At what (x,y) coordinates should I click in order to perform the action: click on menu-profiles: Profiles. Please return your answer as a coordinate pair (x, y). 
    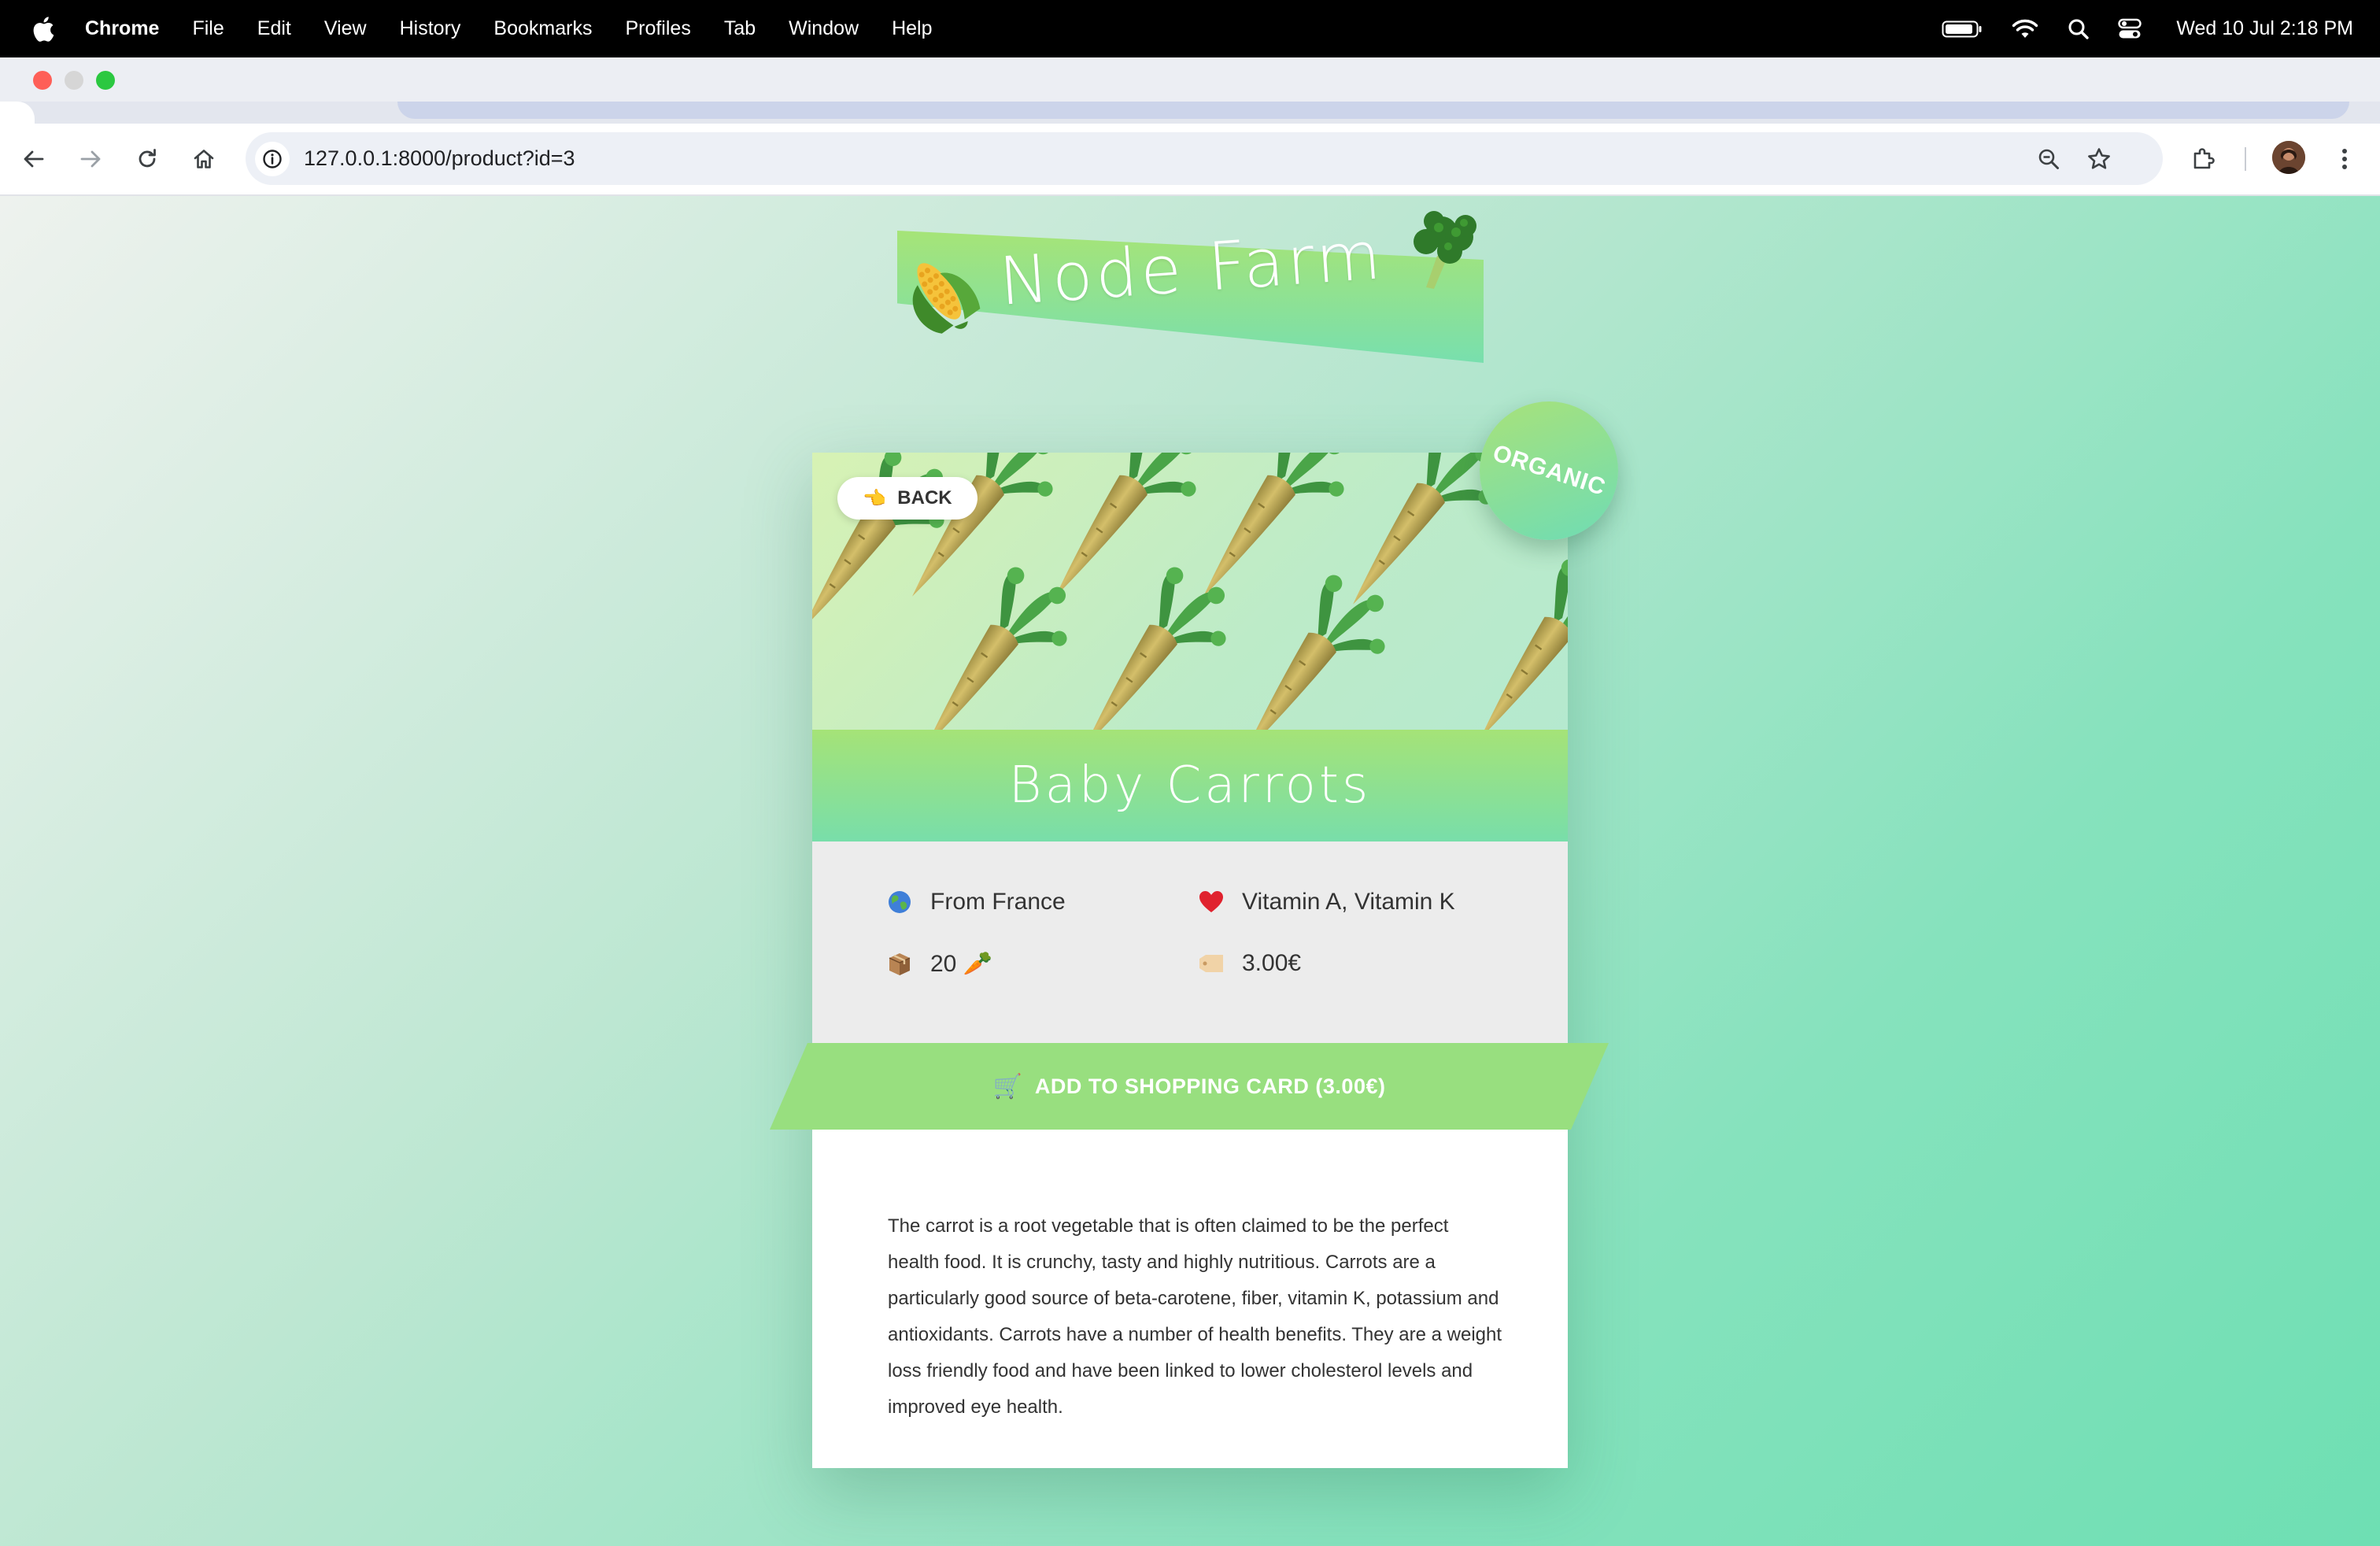
    Looking at the image, I should click on (657, 28).